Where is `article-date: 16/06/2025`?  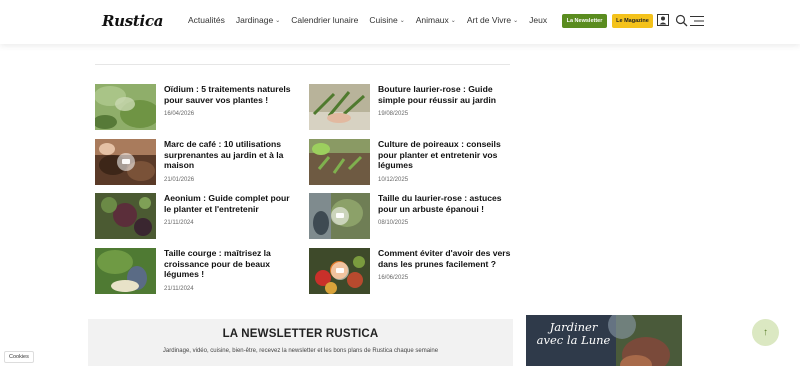
article-date: 16/06/2025 is located at coordinates (393, 278).